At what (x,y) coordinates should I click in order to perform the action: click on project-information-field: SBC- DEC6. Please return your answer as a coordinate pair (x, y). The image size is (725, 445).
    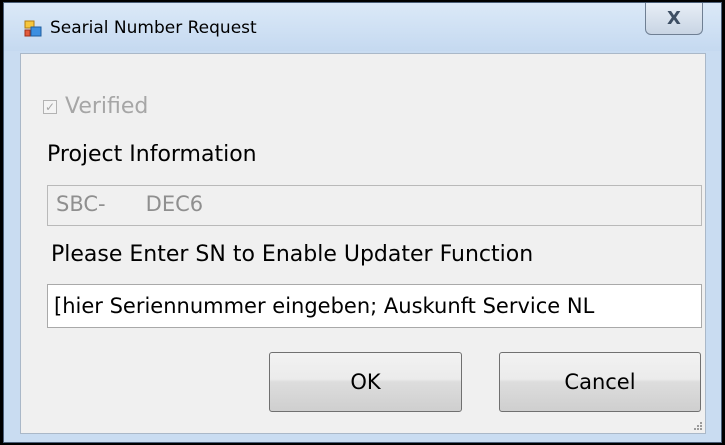
    Looking at the image, I should click on (374, 205).